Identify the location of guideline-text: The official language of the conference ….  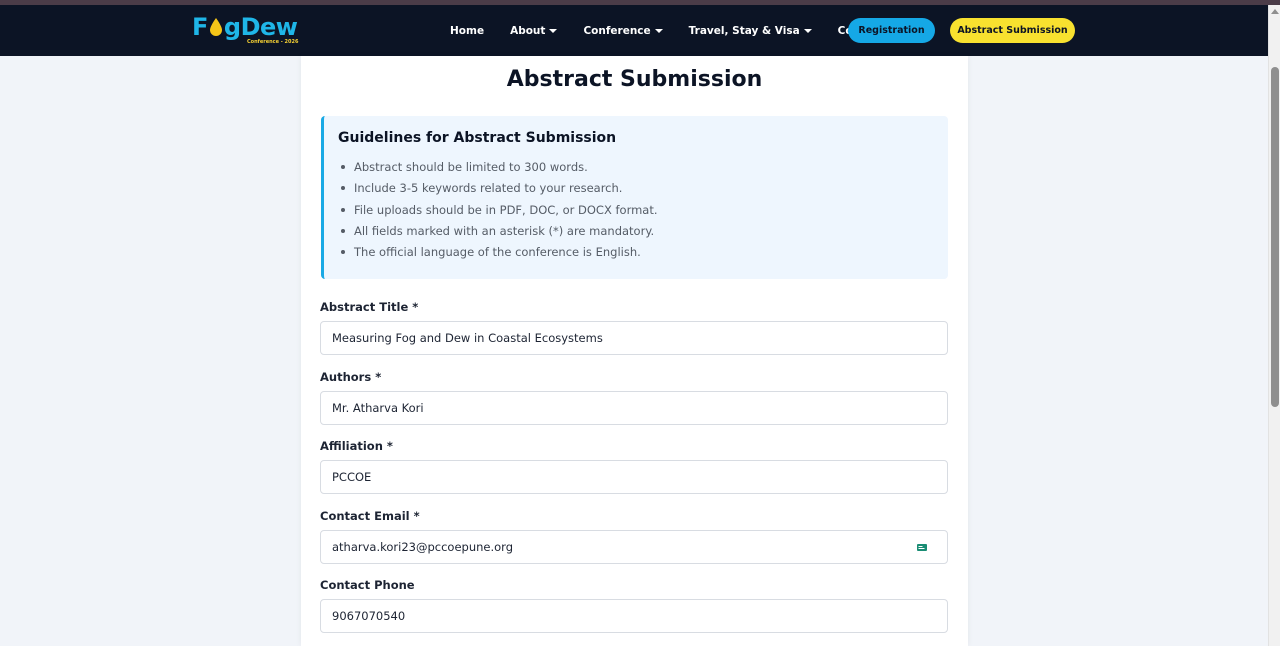
(497, 252).